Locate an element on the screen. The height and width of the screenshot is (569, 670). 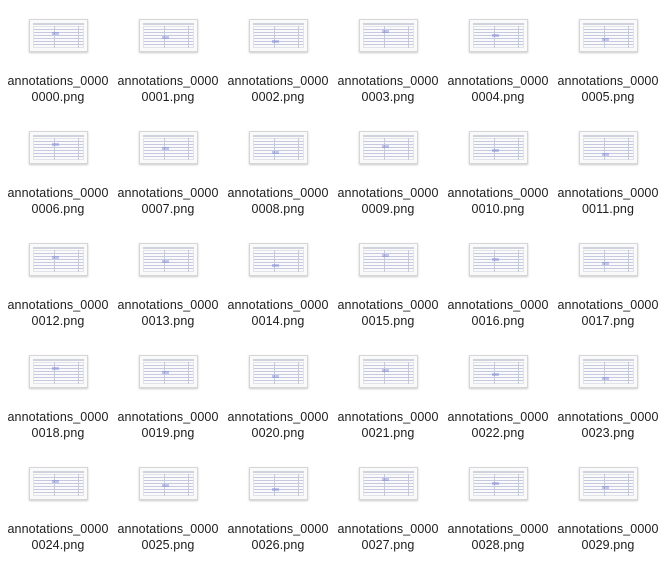
file-item: annotations_0000 0002.png is located at coordinates (278, 56).